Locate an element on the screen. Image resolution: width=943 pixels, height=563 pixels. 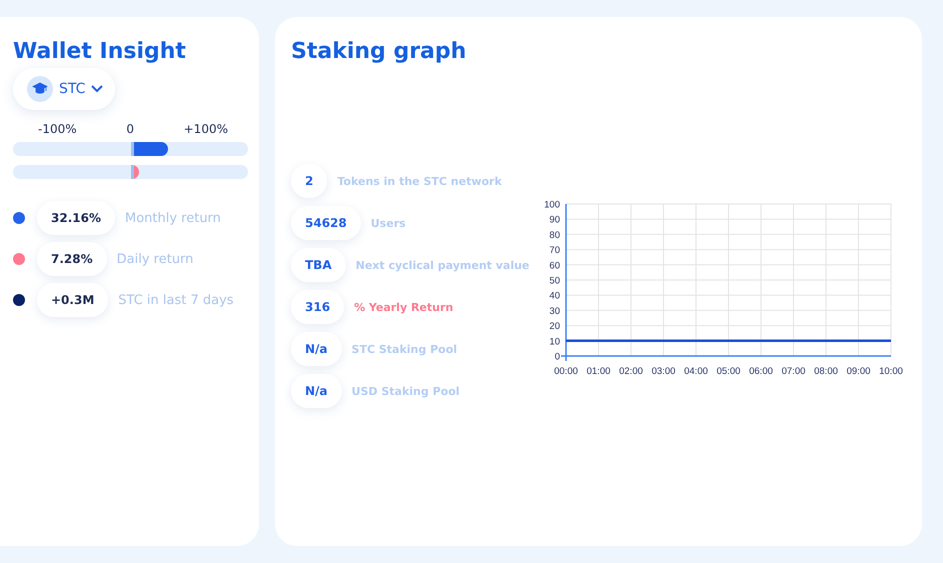
y-tick-label: 90 is located at coordinates (554, 220).